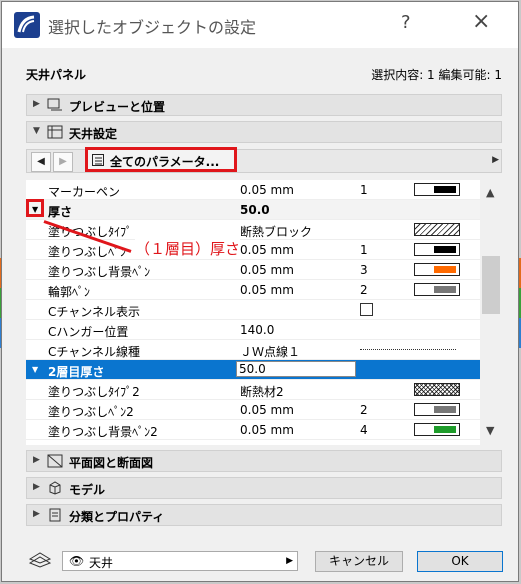  What do you see at coordinates (289, 561) in the screenshot?
I see `dropdown-arrow-icon: ▶` at bounding box center [289, 561].